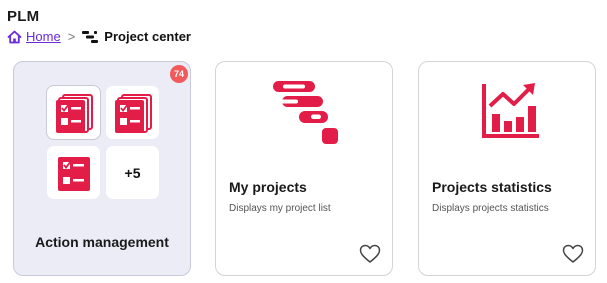 The image size is (607, 283). Describe the element at coordinates (305, 112) in the screenshot. I see `gantt-icon` at that location.